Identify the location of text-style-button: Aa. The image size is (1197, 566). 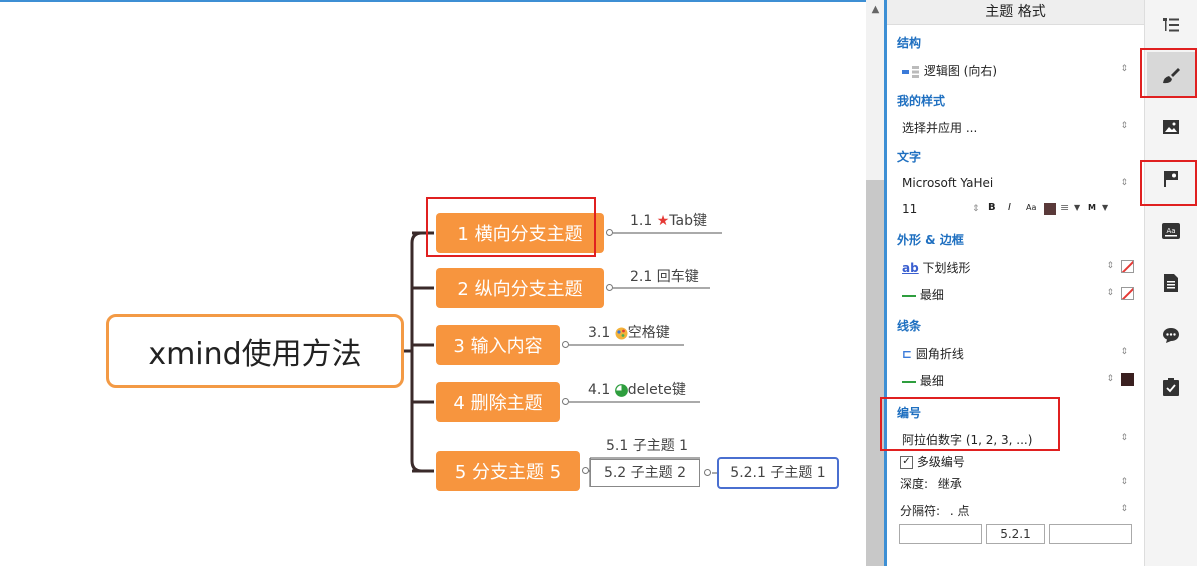
(1171, 231).